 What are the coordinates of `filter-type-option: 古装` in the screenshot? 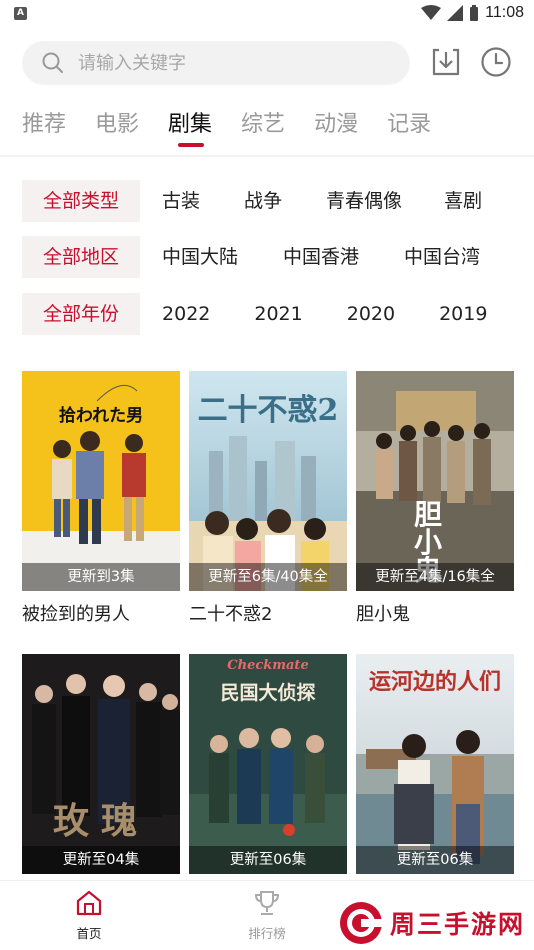 It's located at (181, 201).